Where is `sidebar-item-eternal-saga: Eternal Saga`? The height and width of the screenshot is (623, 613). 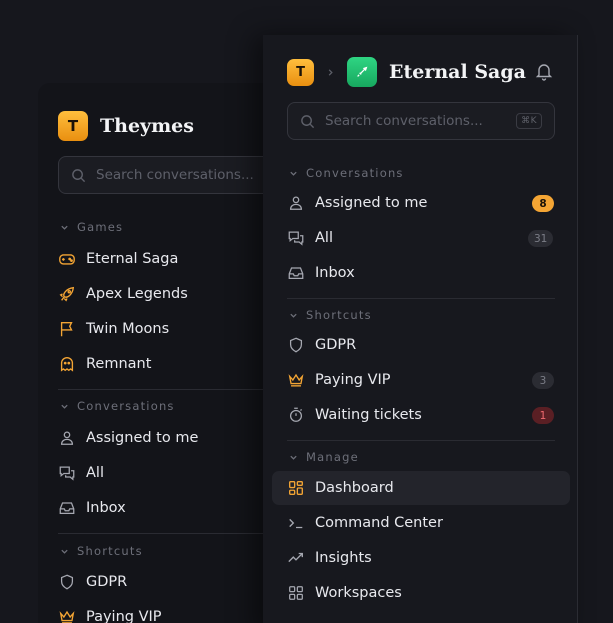 sidebar-item-eternal-saga: Eternal Saga is located at coordinates (118, 259).